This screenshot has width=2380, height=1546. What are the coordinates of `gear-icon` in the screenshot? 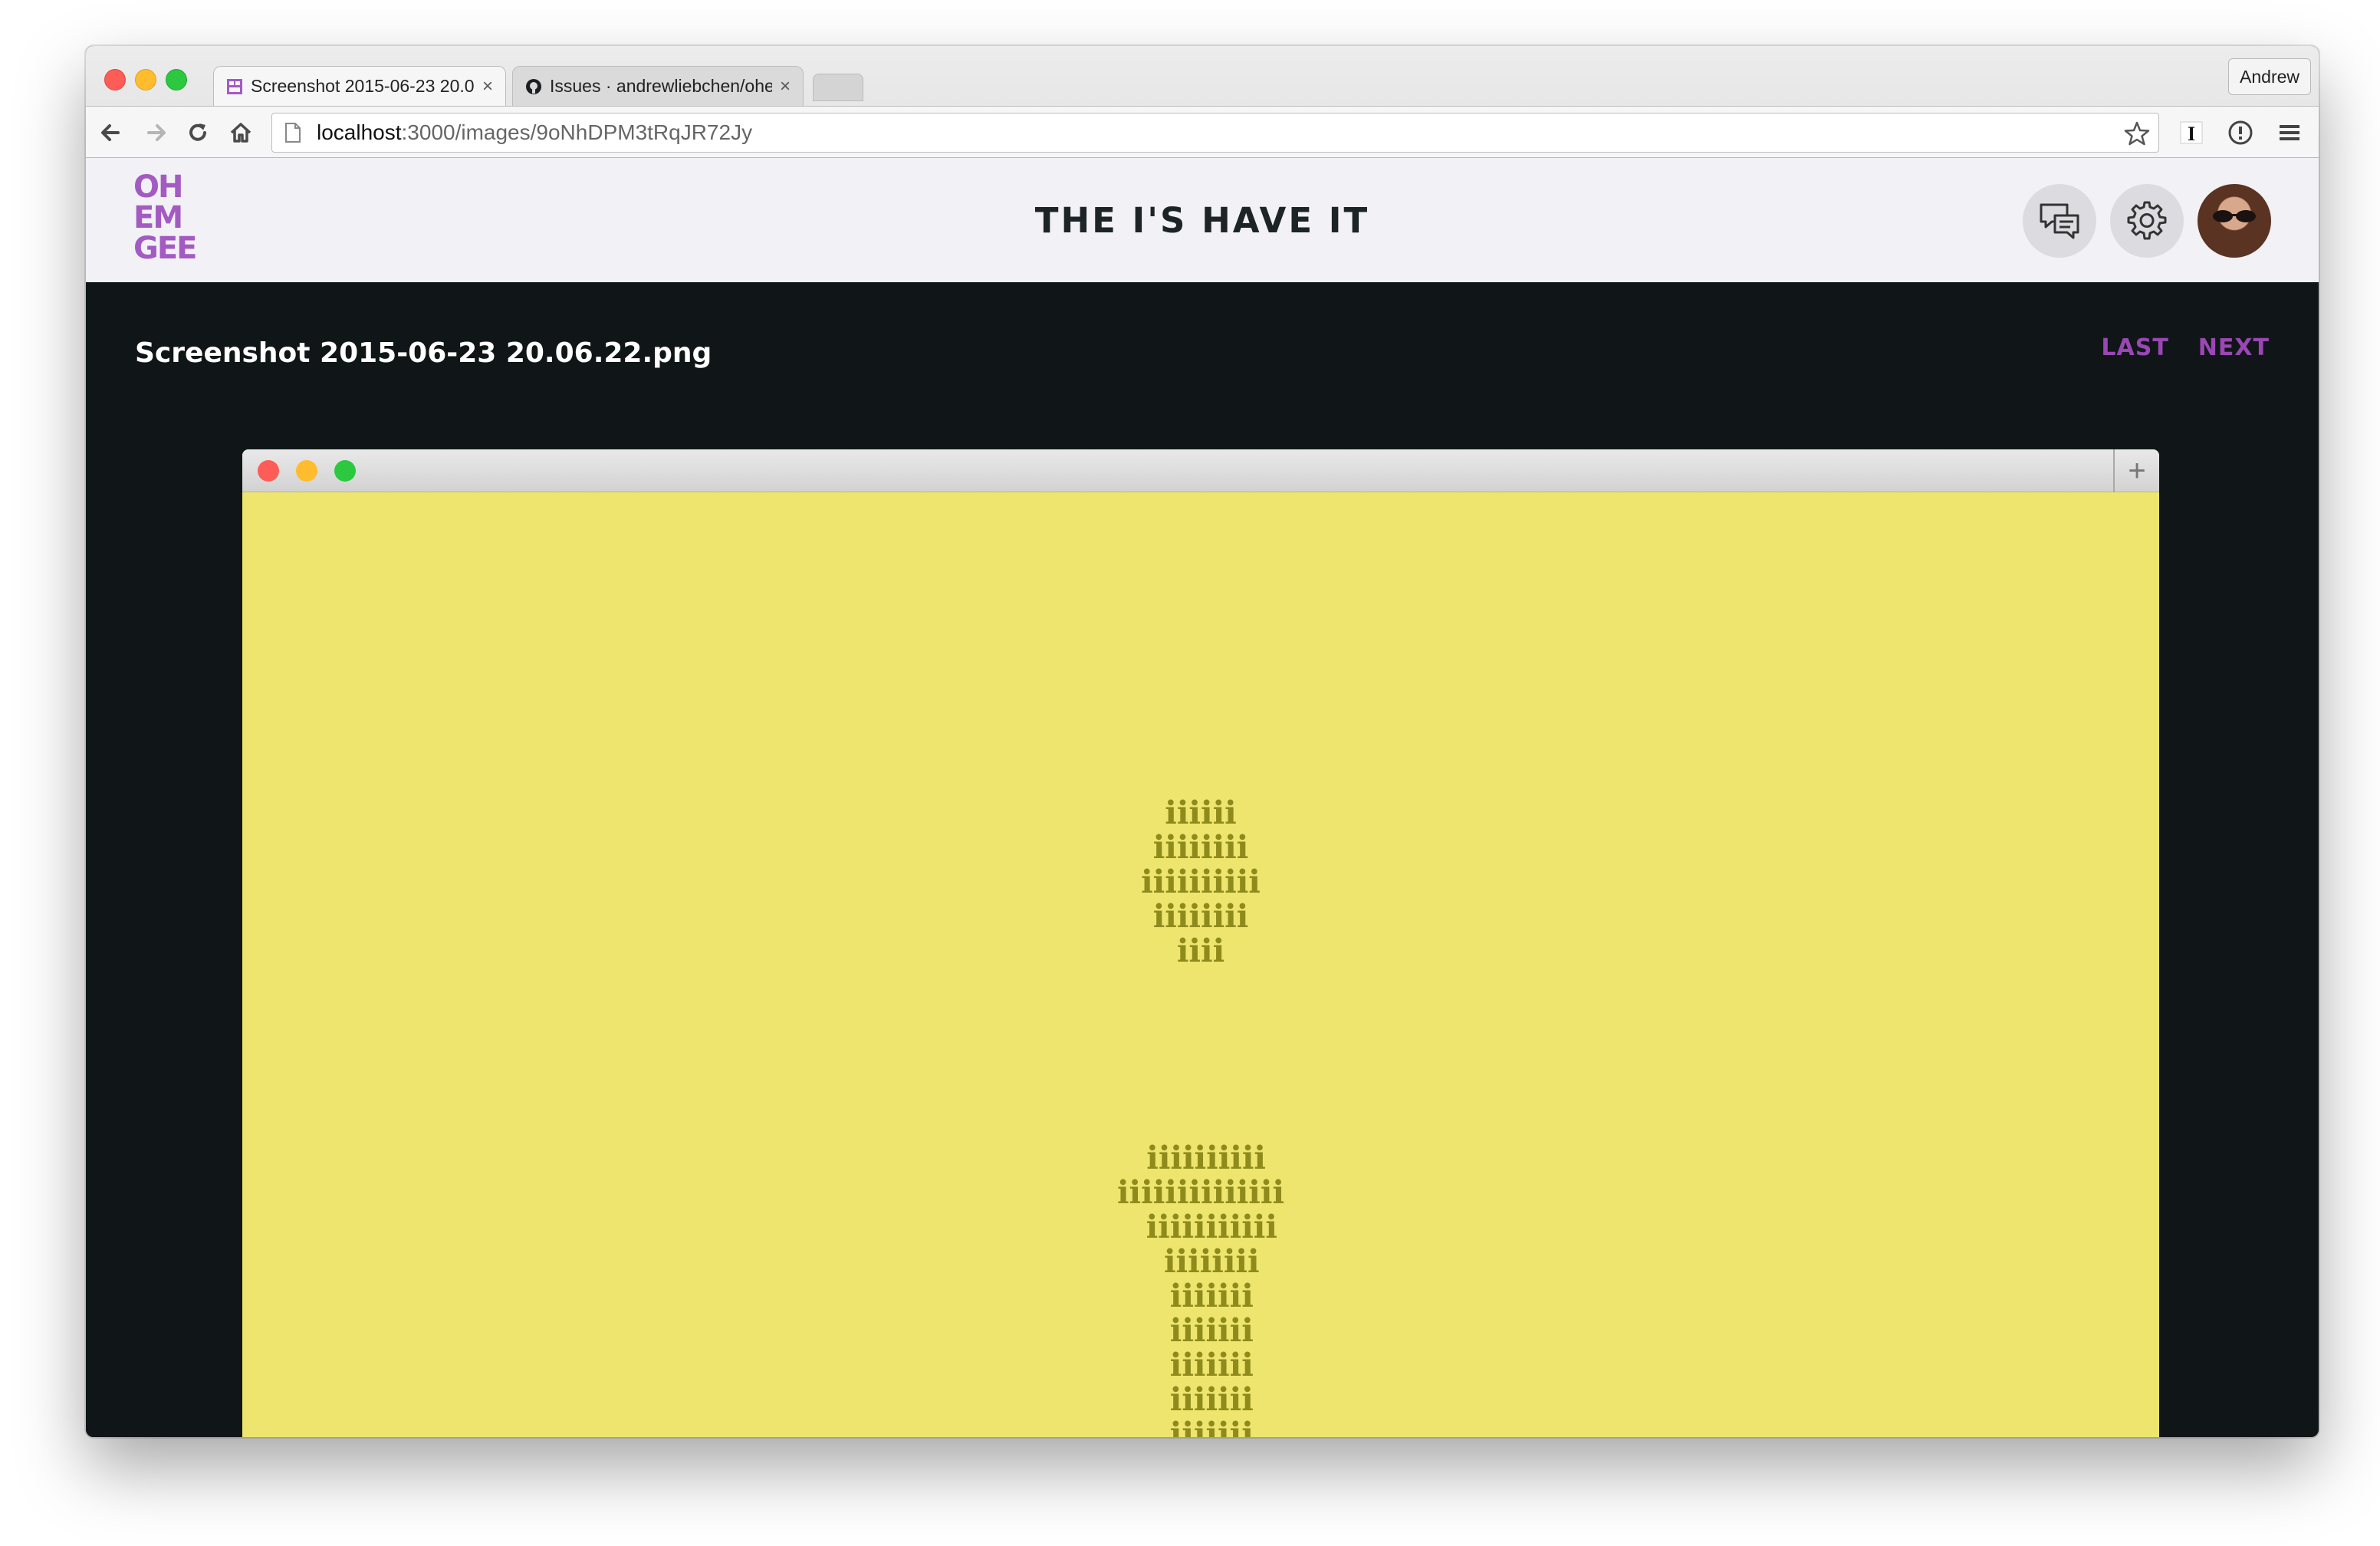 It's located at (2147, 220).